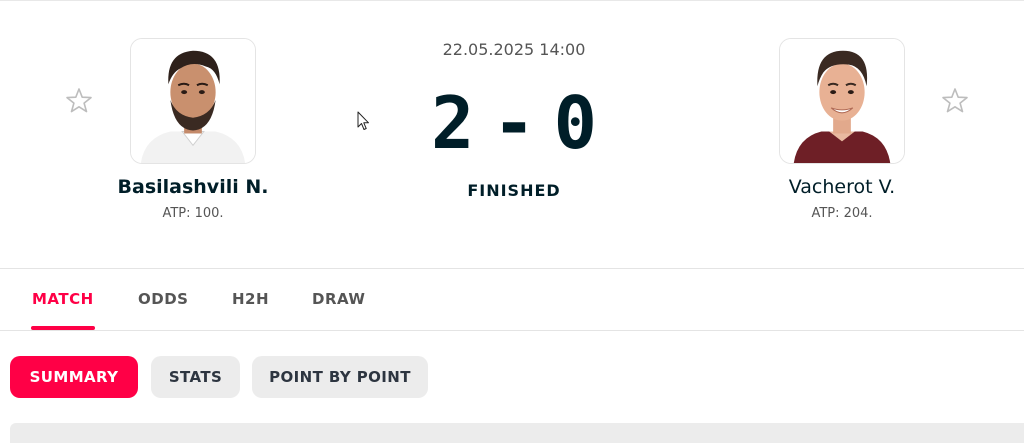 The height and width of the screenshot is (443, 1024). Describe the element at coordinates (575, 123) in the screenshot. I see `away-score: 0` at that location.